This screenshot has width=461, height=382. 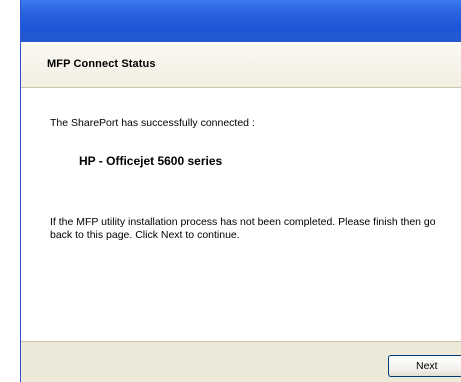 I want to click on next-button: Next, so click(x=424, y=366).